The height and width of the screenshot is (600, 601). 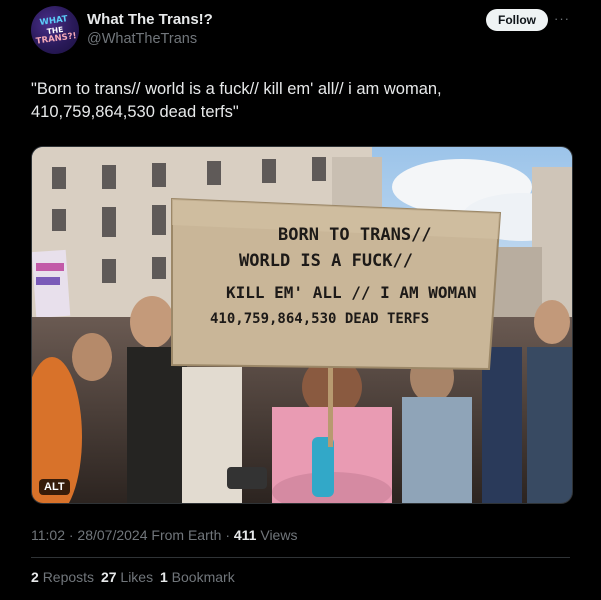 What do you see at coordinates (517, 20) in the screenshot?
I see `follow-button: Follow` at bounding box center [517, 20].